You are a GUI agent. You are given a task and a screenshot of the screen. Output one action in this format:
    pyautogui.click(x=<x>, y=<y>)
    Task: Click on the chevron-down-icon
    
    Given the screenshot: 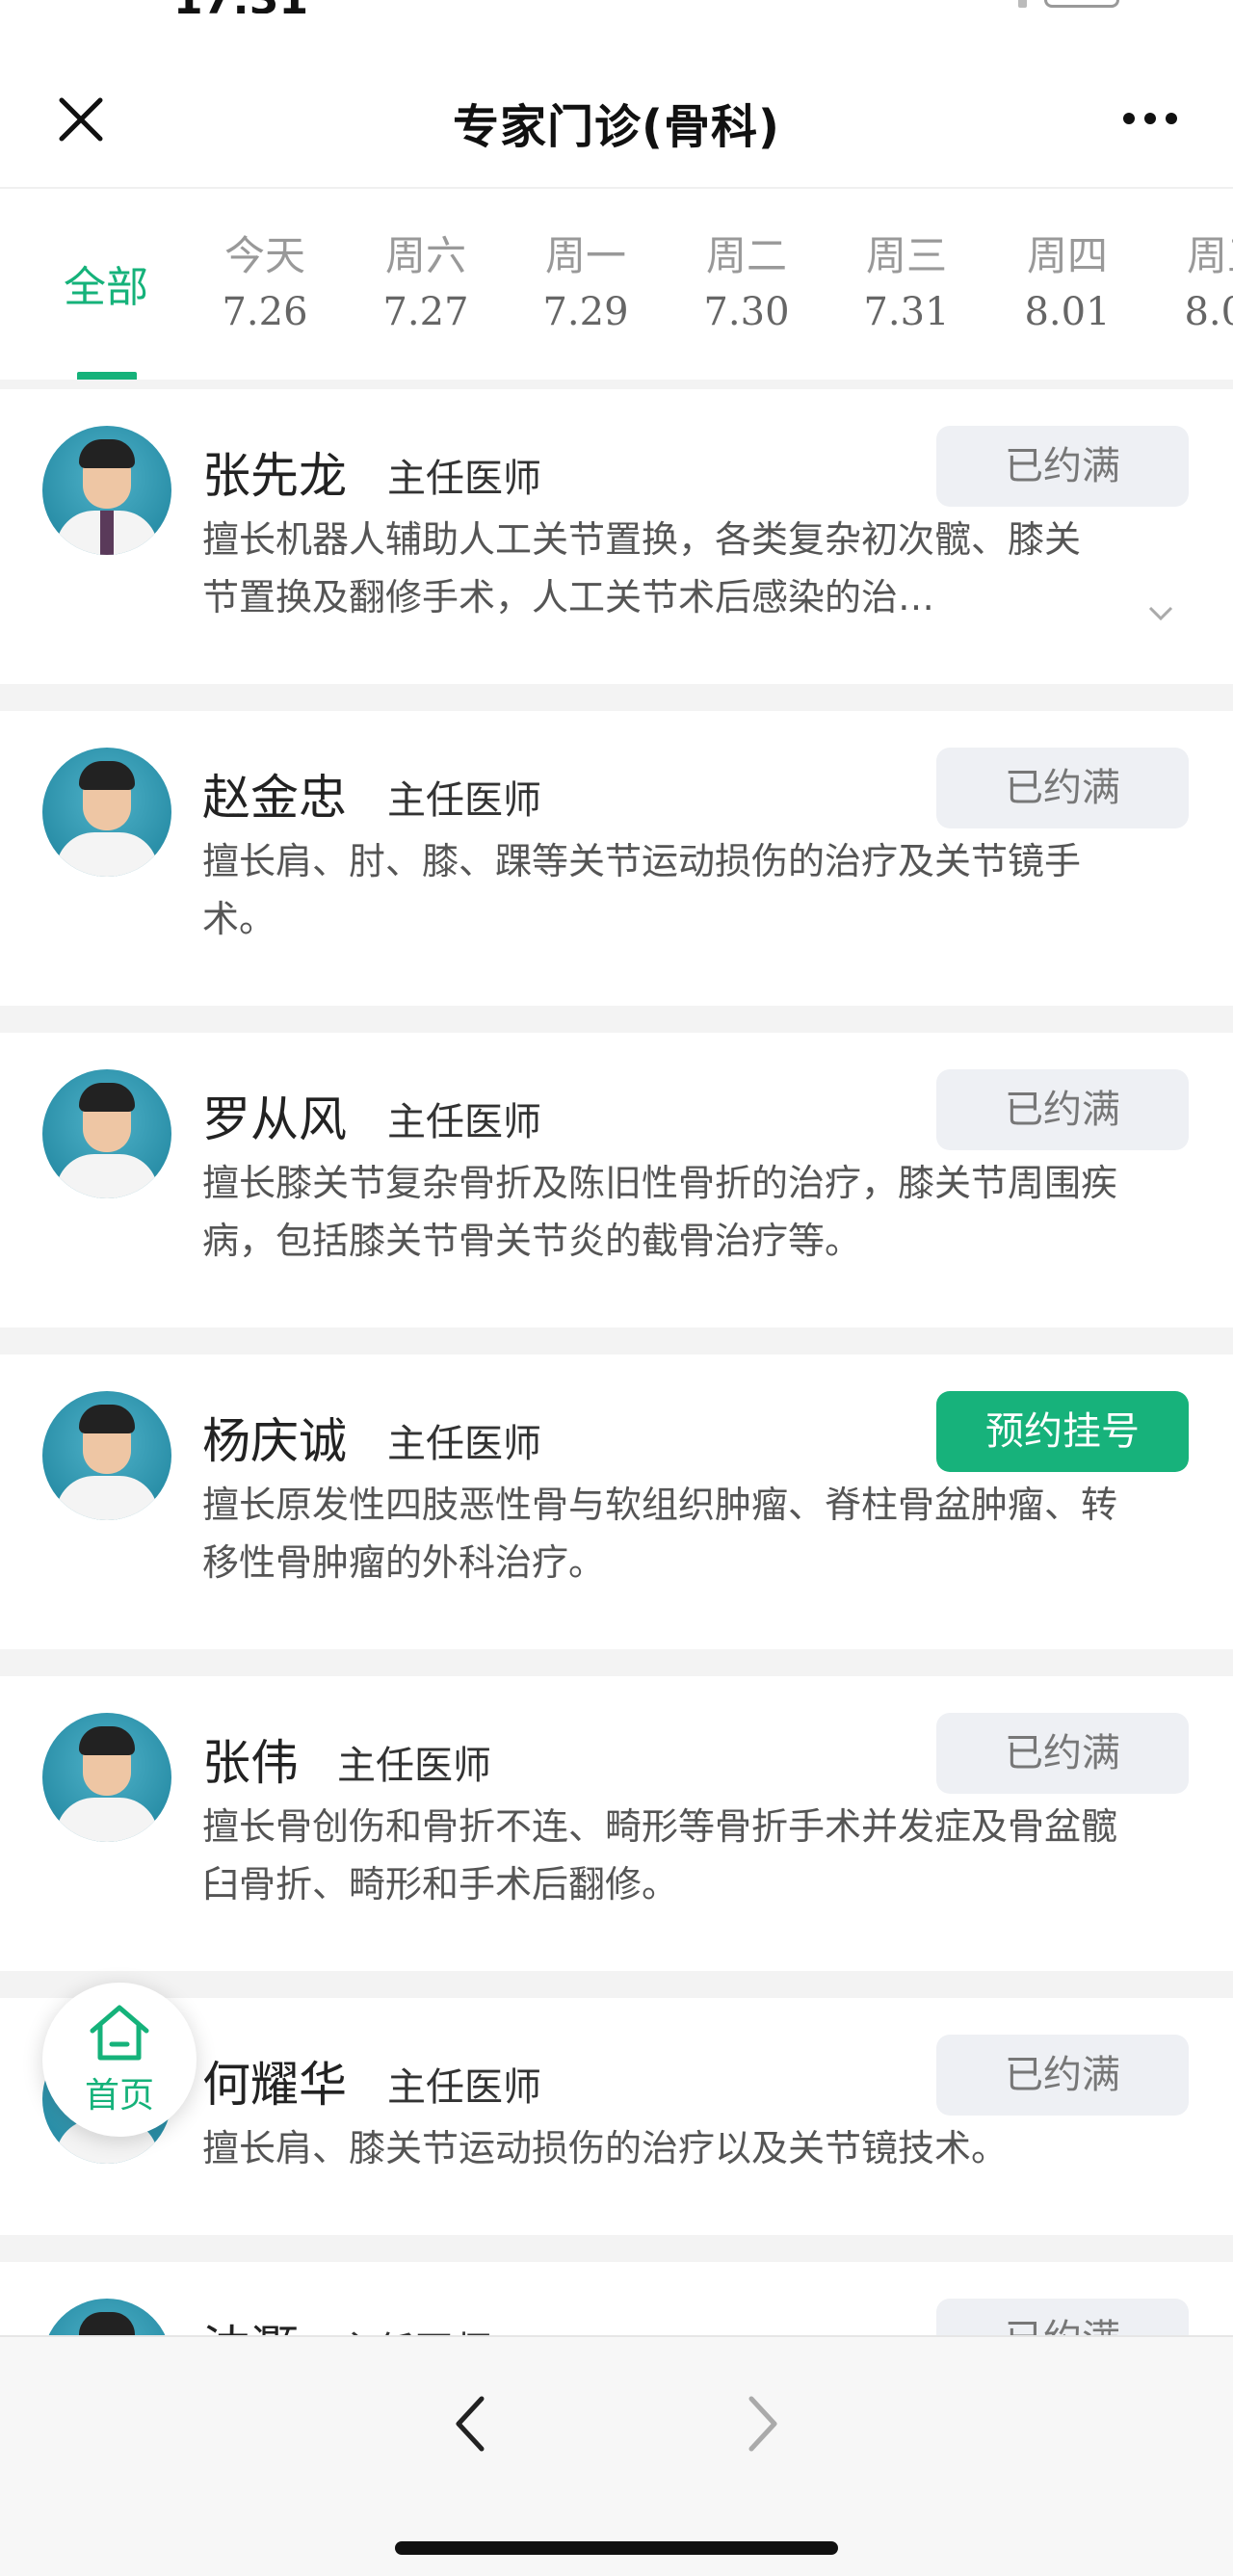 What is the action you would take?
    pyautogui.click(x=1160, y=613)
    